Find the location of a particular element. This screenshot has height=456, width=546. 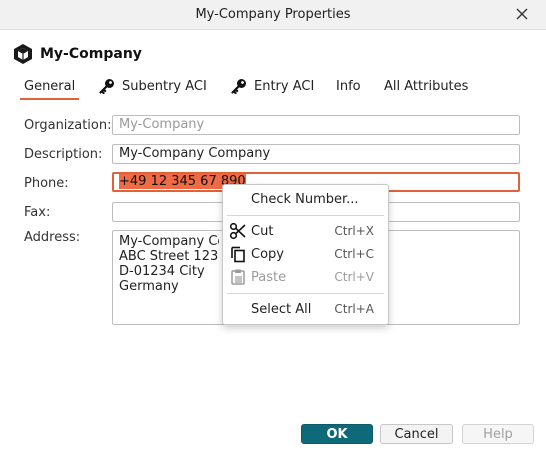

scissors-icon is located at coordinates (237, 231).